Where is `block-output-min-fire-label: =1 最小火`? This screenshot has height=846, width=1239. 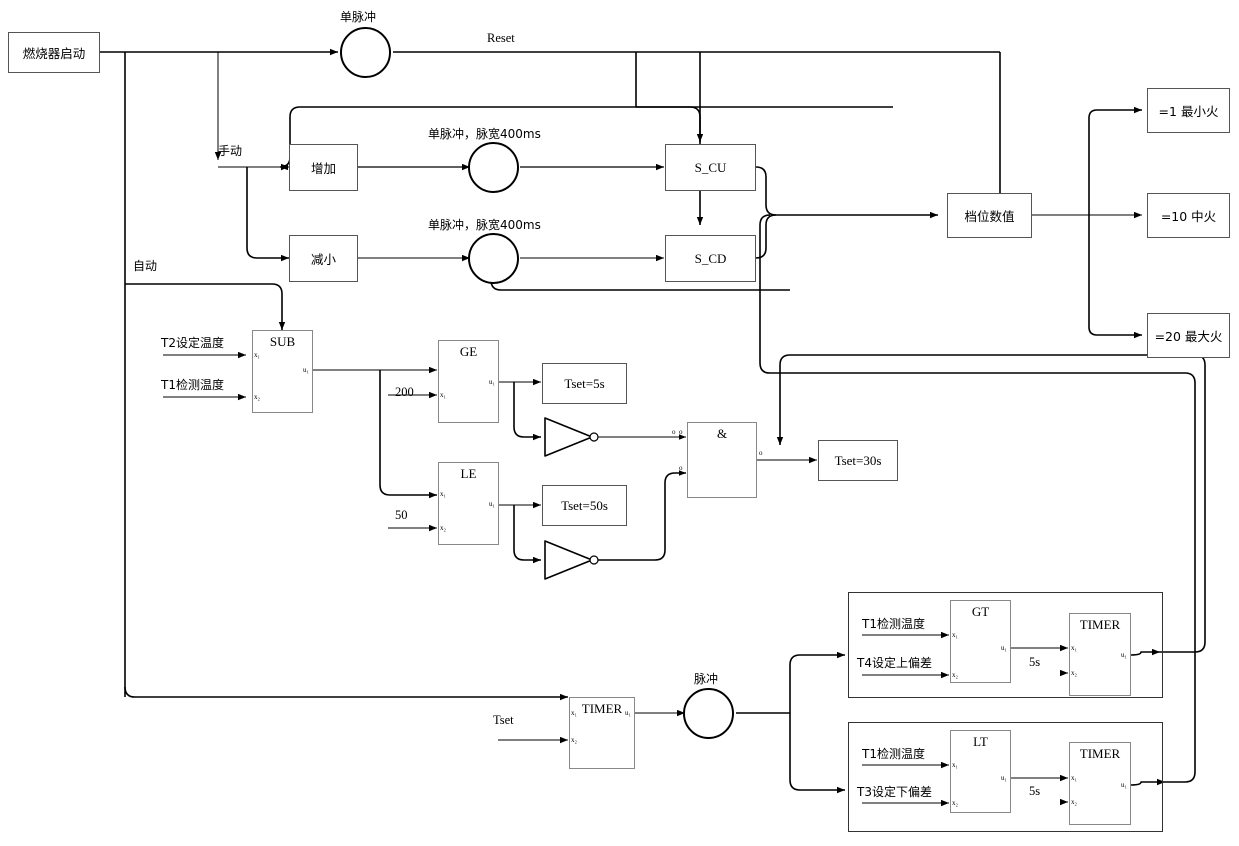 block-output-min-fire-label: =1 最小火 is located at coordinates (1188, 111).